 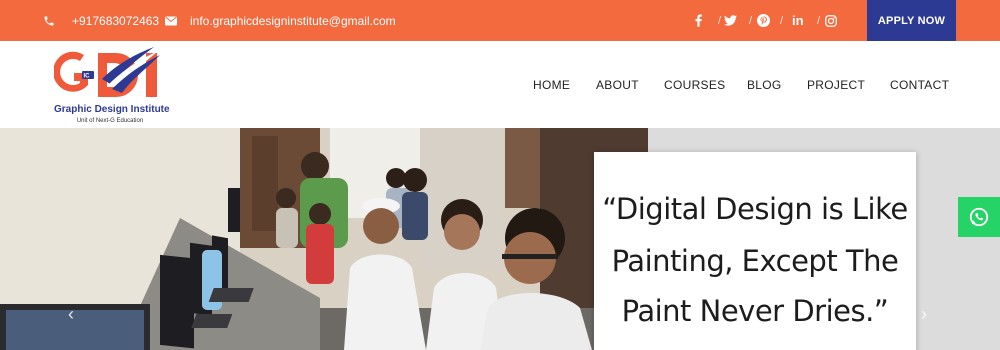 What do you see at coordinates (755, 261) in the screenshot?
I see `quote-line-2: Painting, Except The` at bounding box center [755, 261].